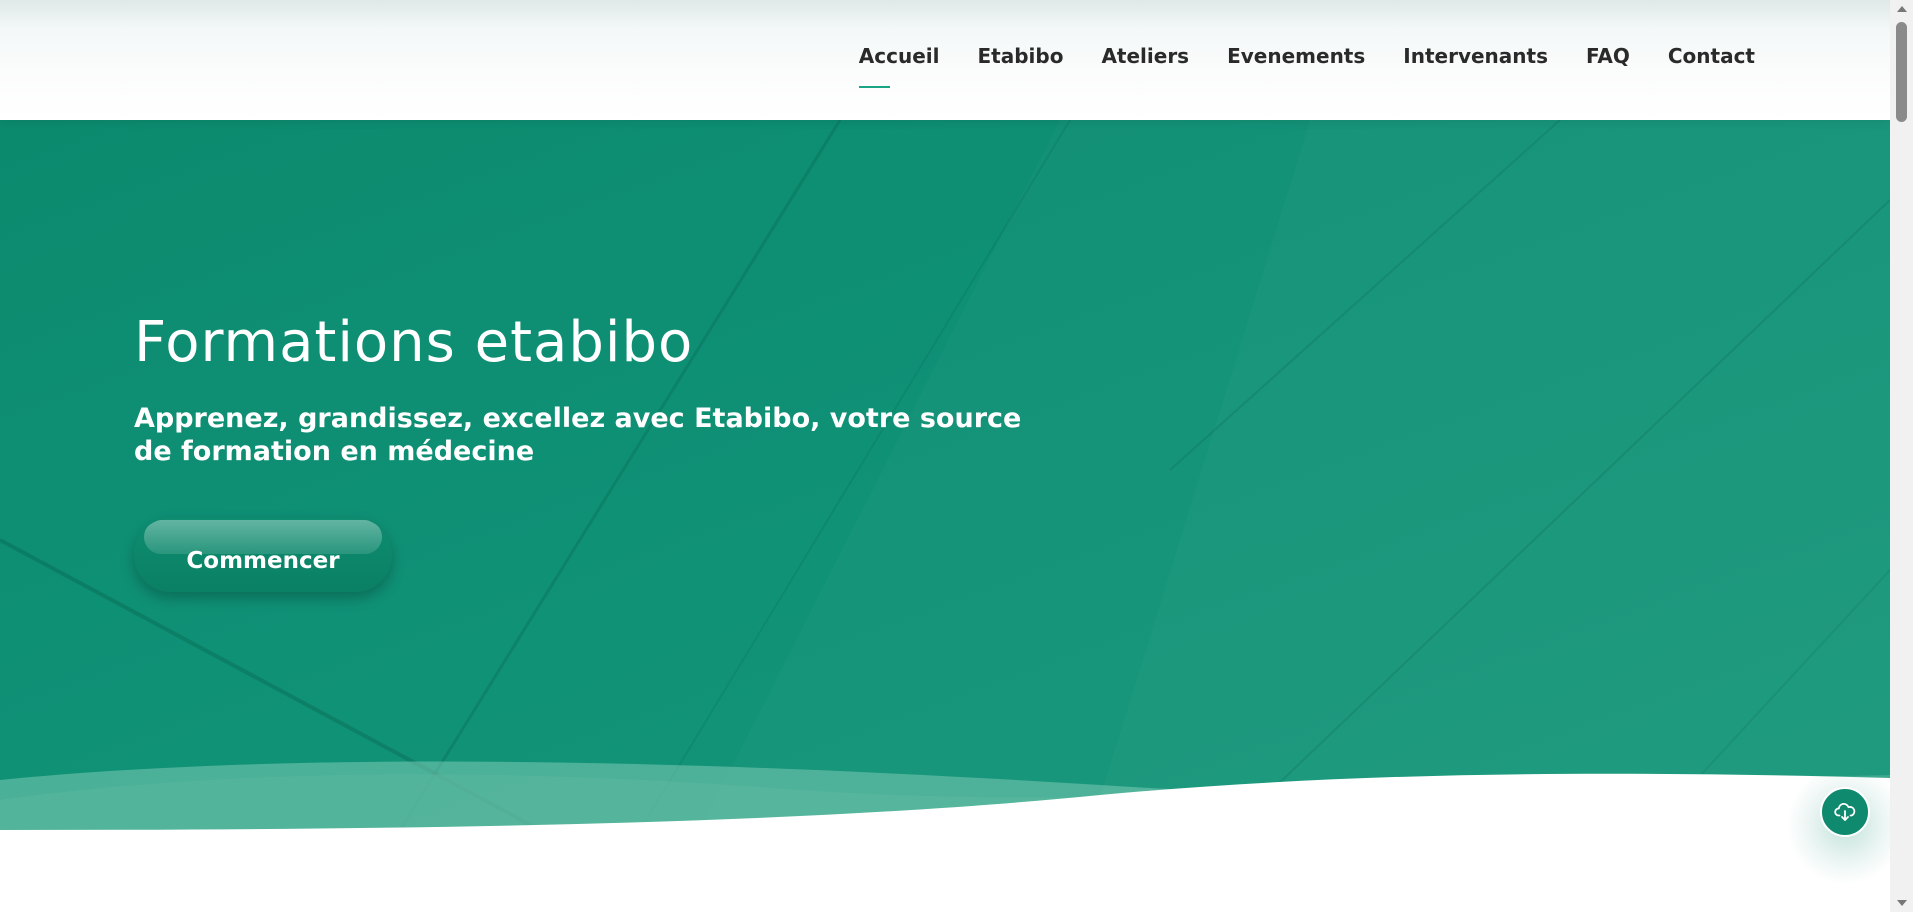  I want to click on nav-item-etabibo: Etabibo, so click(1020, 56).